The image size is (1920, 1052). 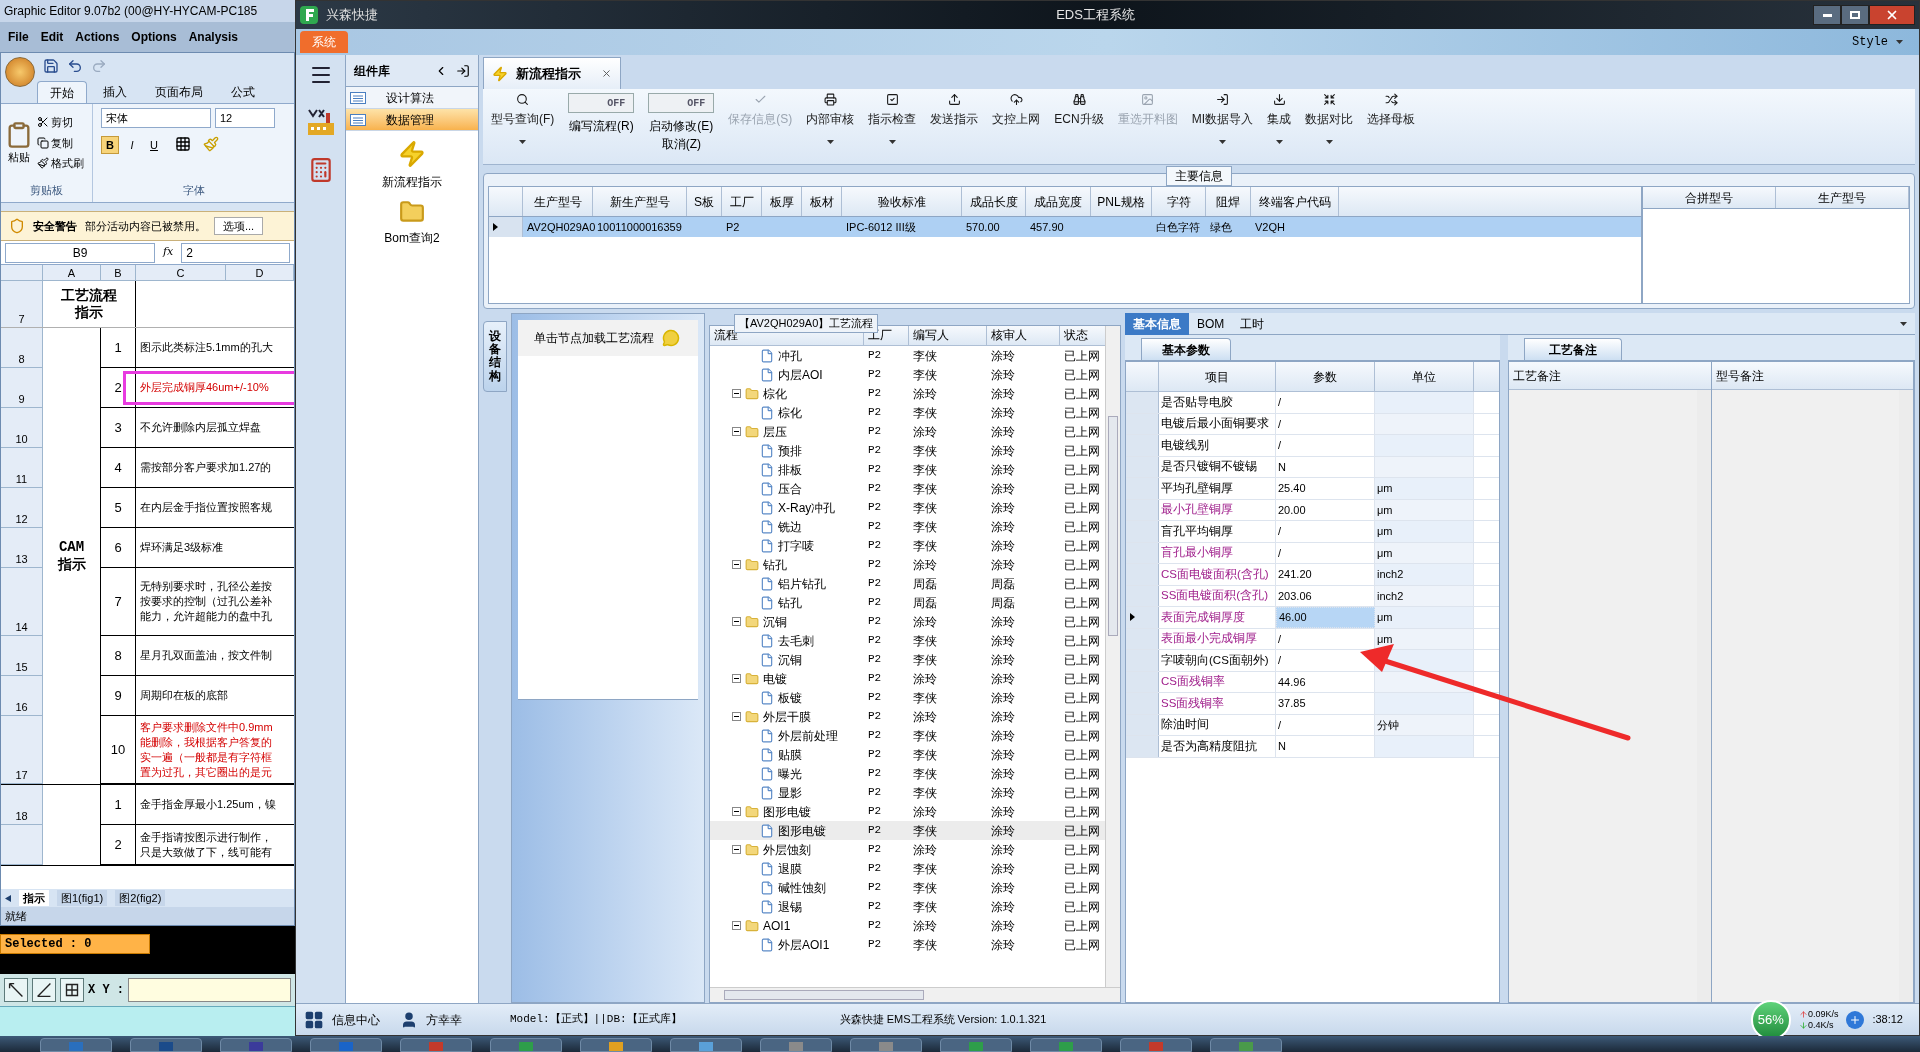 I want to click on factory-icon, so click(x=320, y=122).